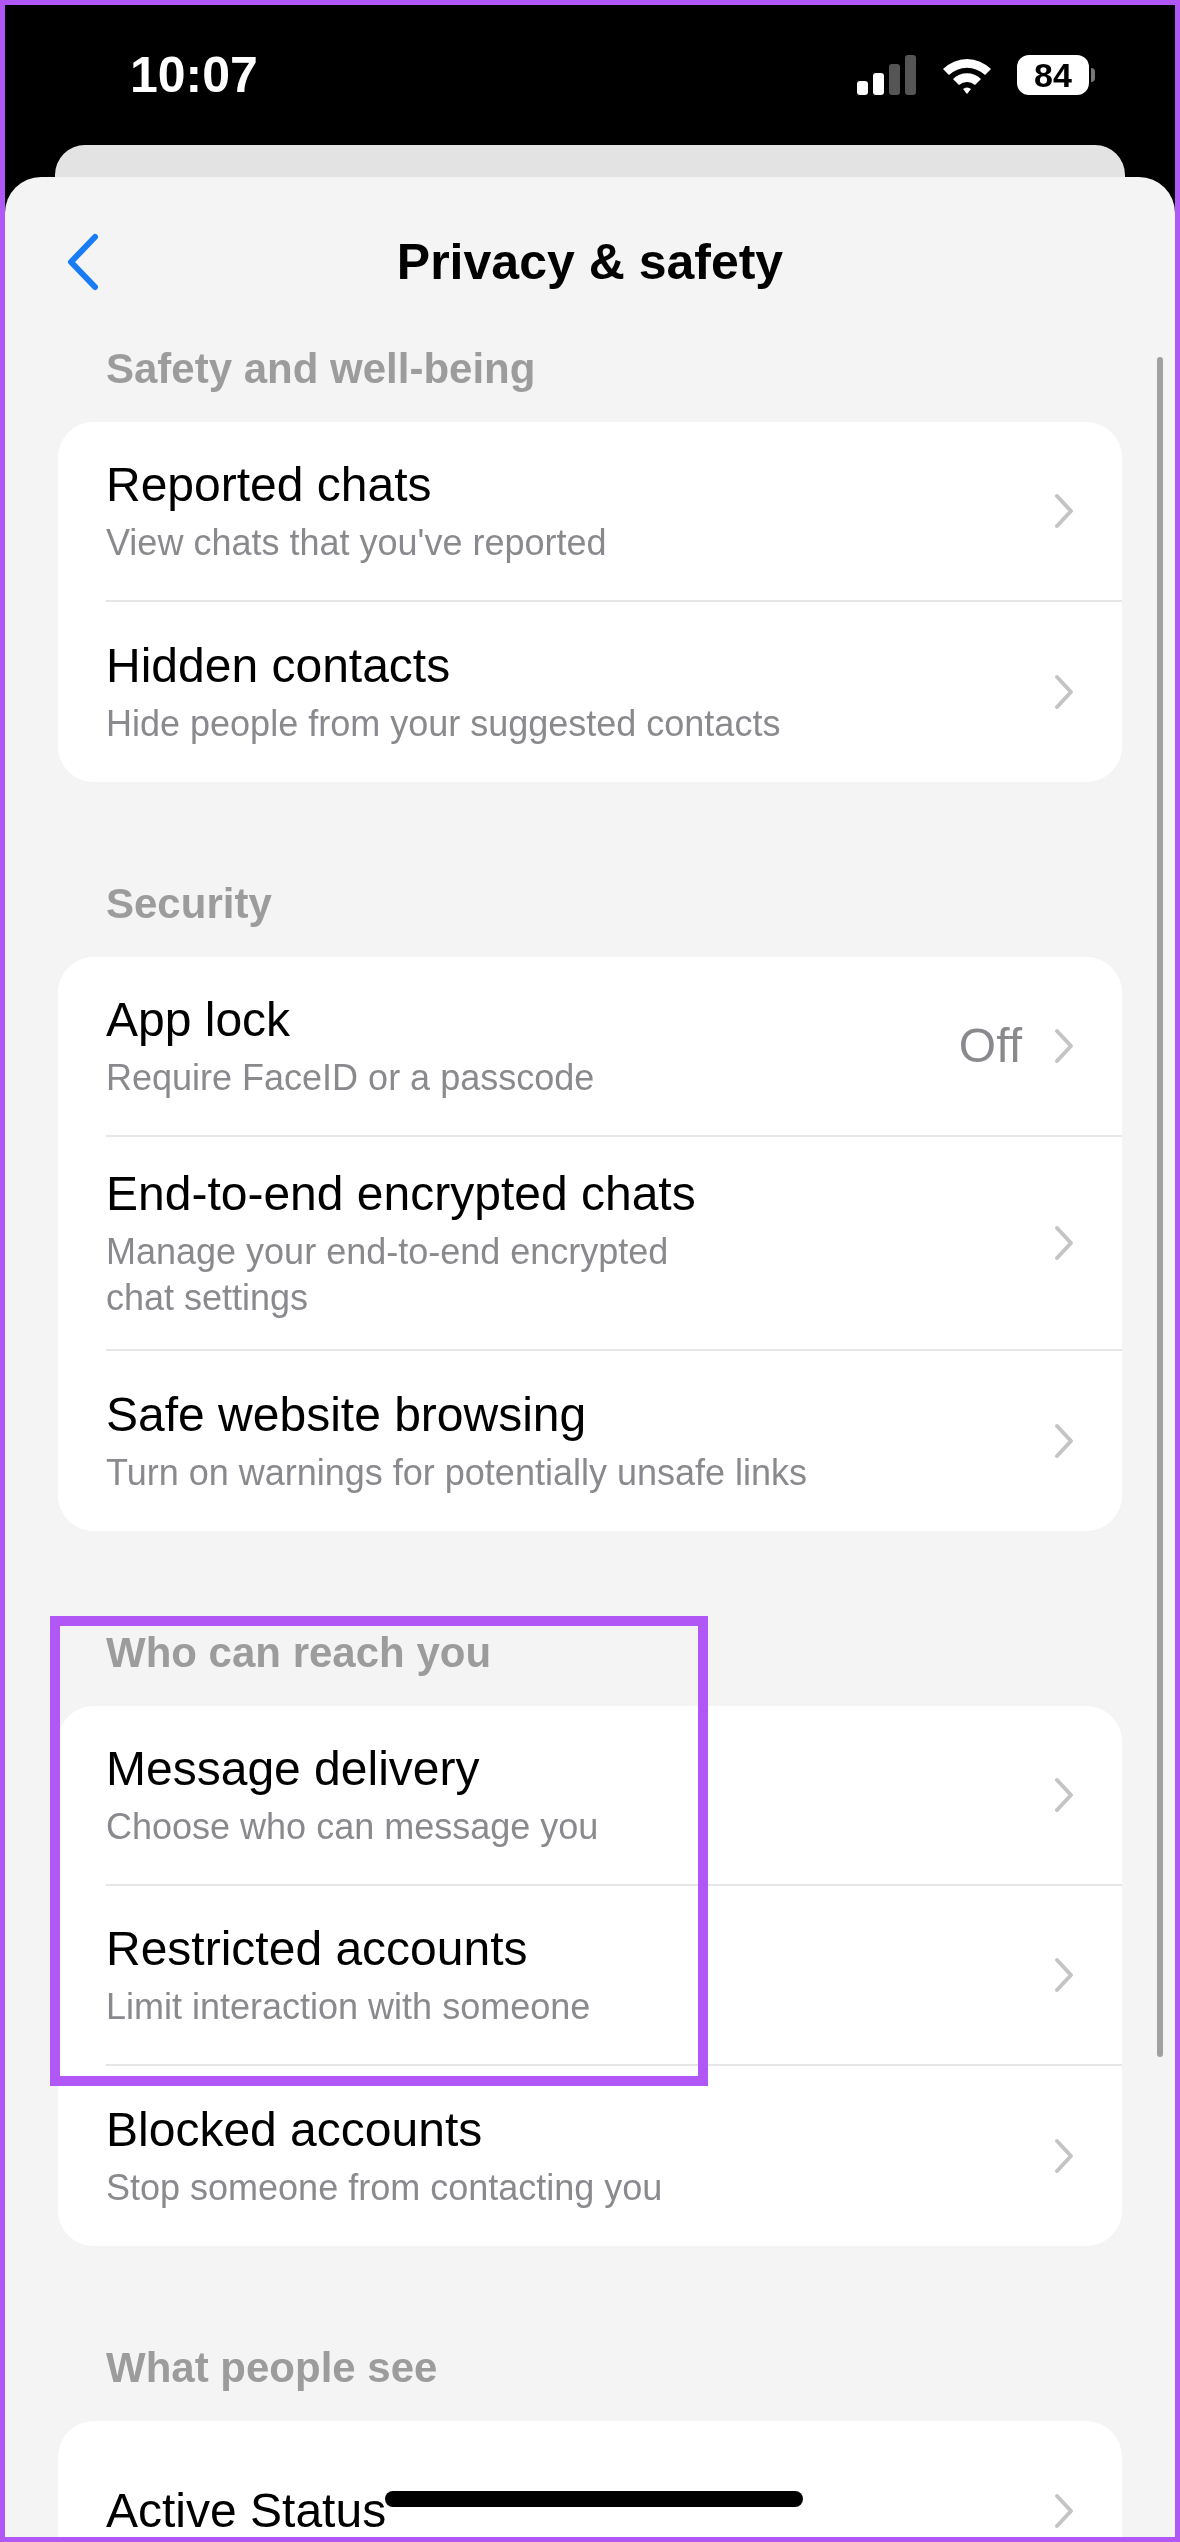 This screenshot has width=1180, height=2542. Describe the element at coordinates (443, 724) in the screenshot. I see `row-subtitle: Hide people from your suggested contacts` at that location.